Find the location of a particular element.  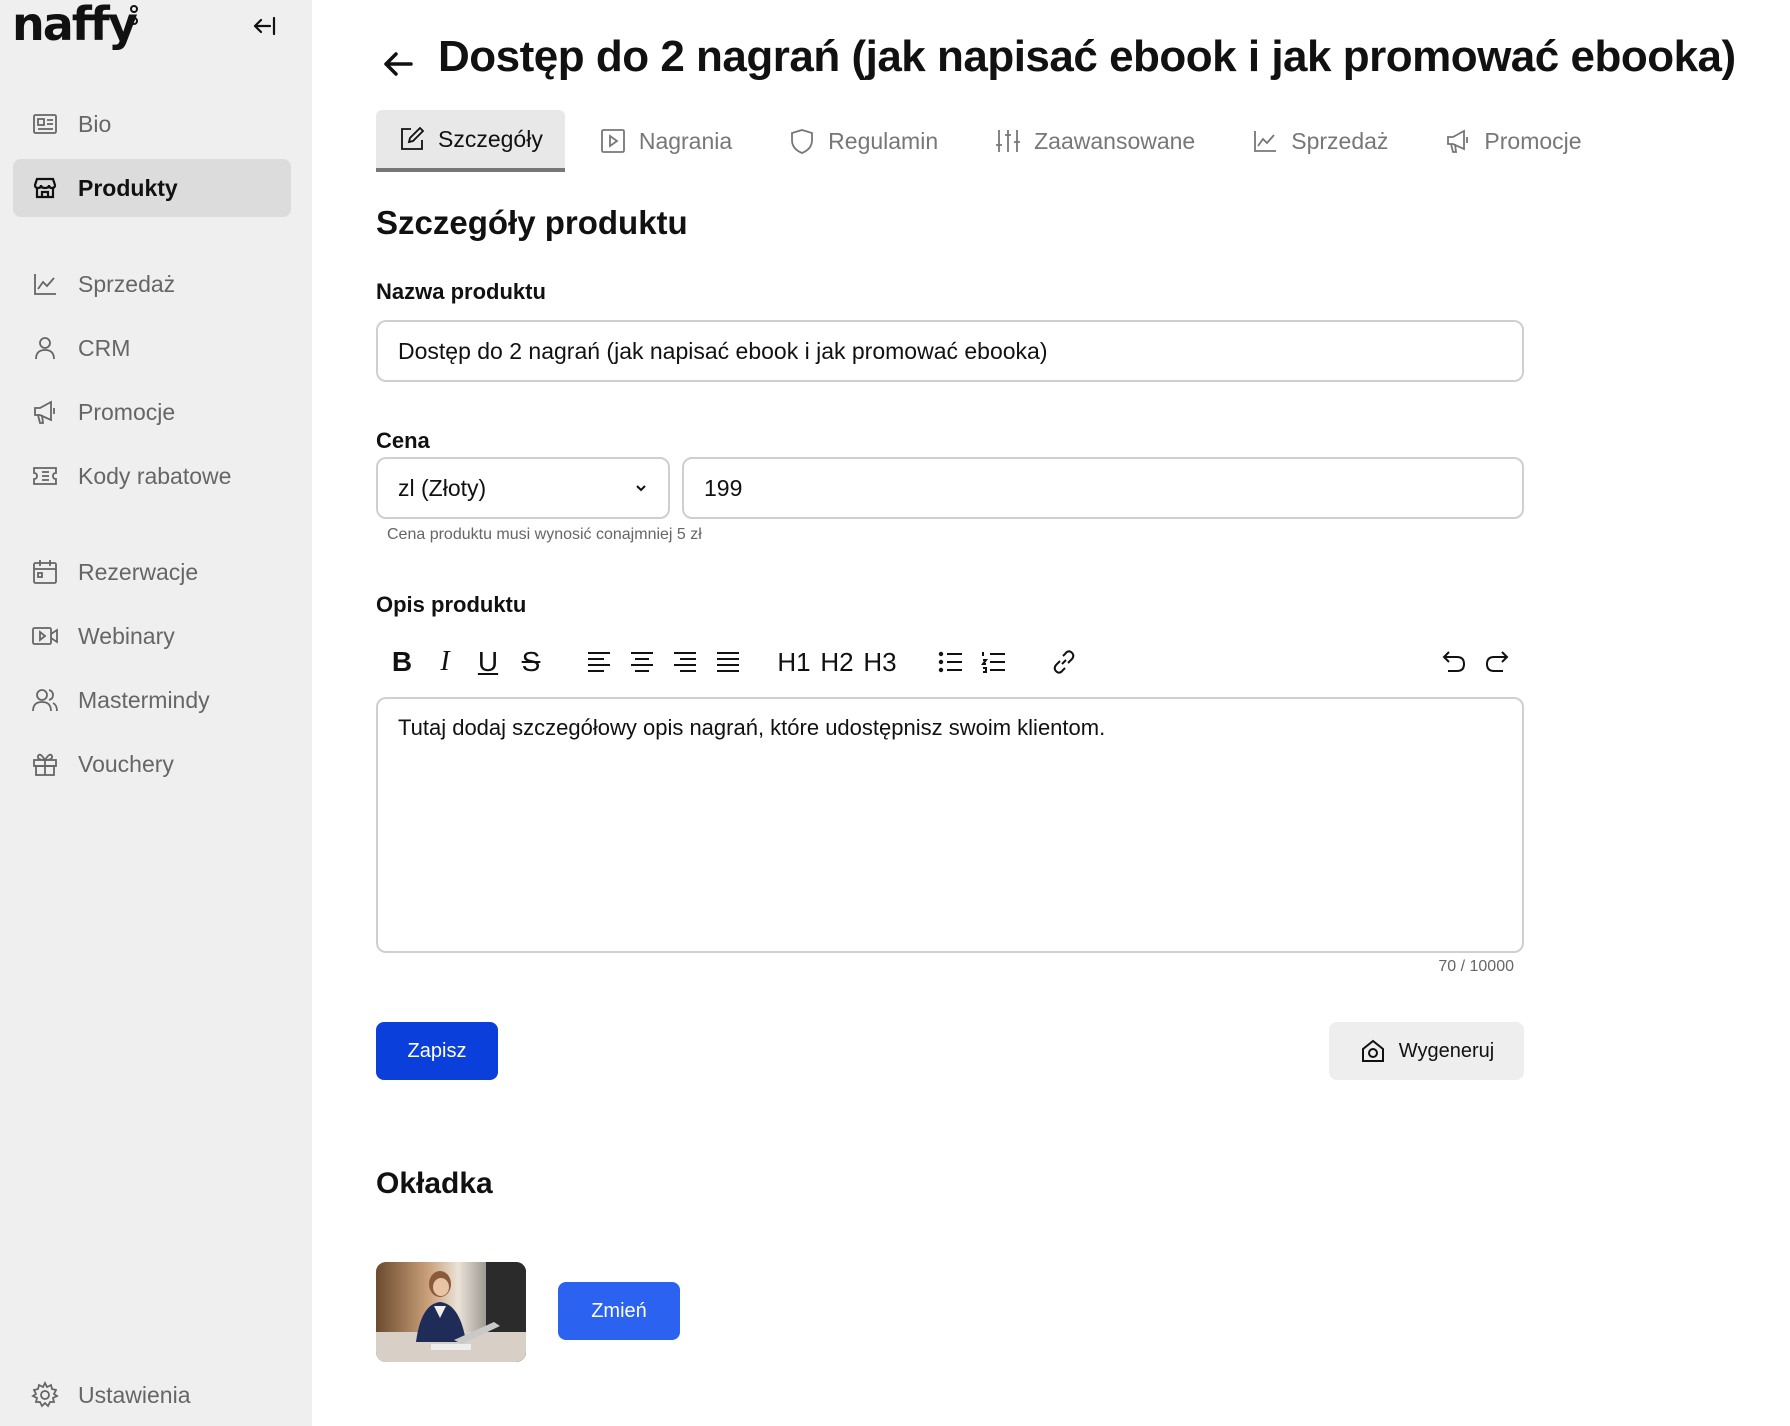

sidebar-item-mastermindy: Mastermindy is located at coordinates (152, 700).